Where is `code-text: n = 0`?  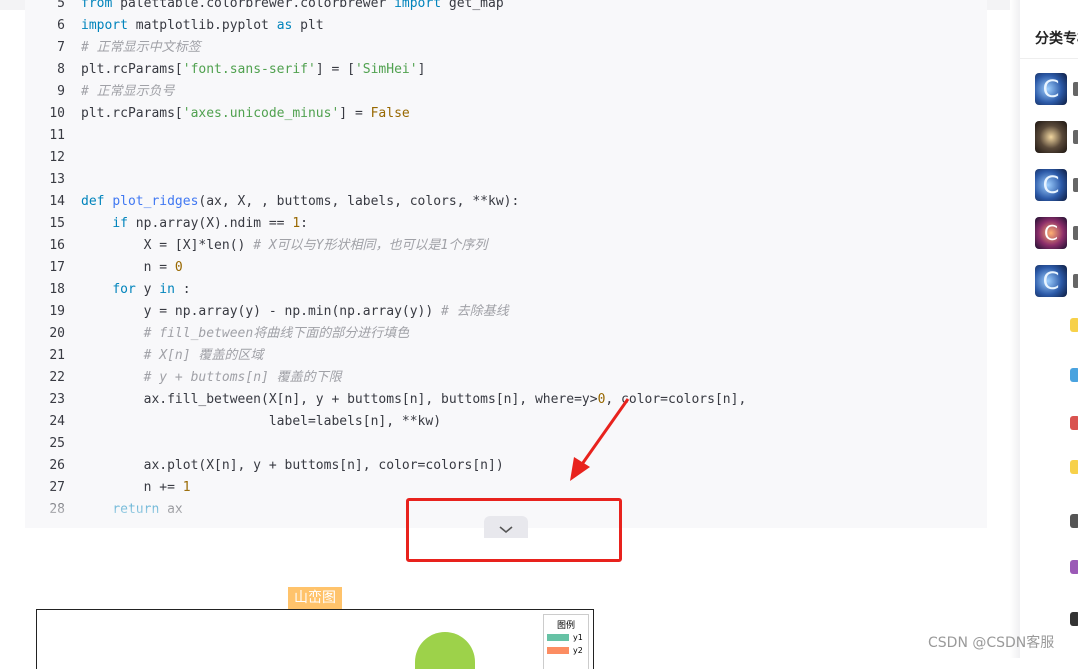 code-text: n = 0 is located at coordinates (132, 267).